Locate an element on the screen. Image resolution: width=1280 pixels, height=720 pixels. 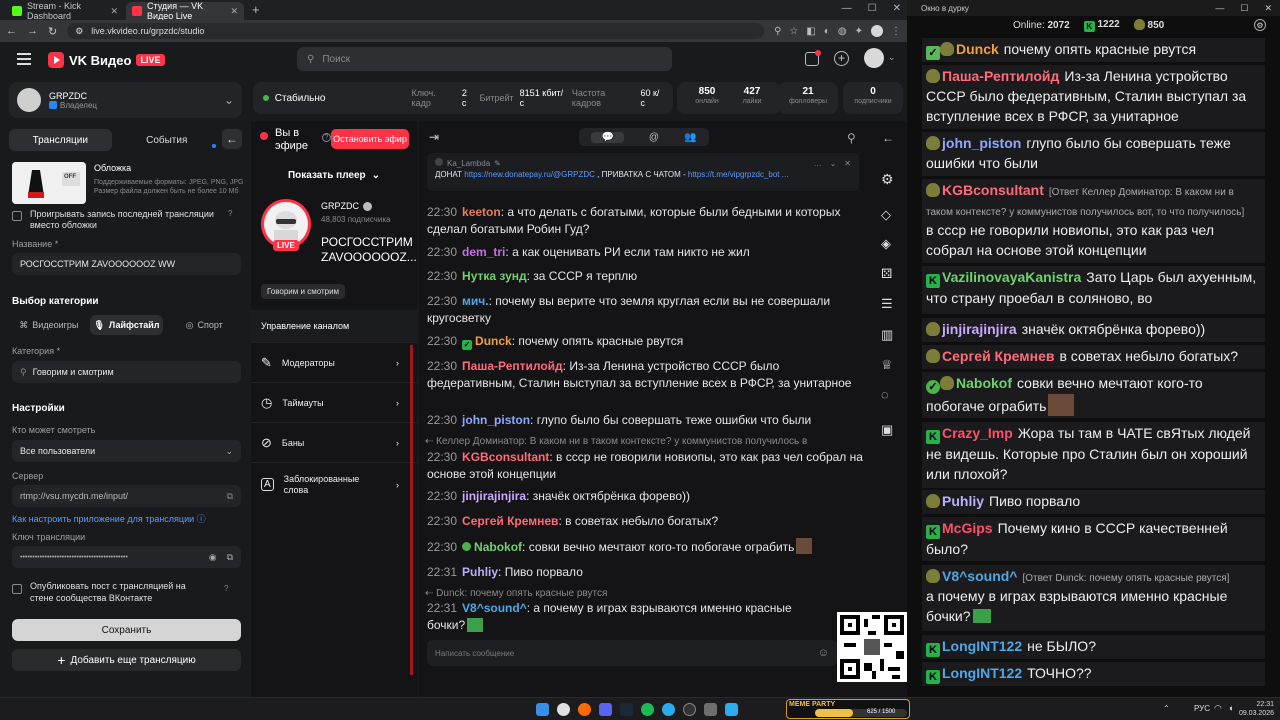
tab-broadcasts: Трансляции is located at coordinates (60, 140).